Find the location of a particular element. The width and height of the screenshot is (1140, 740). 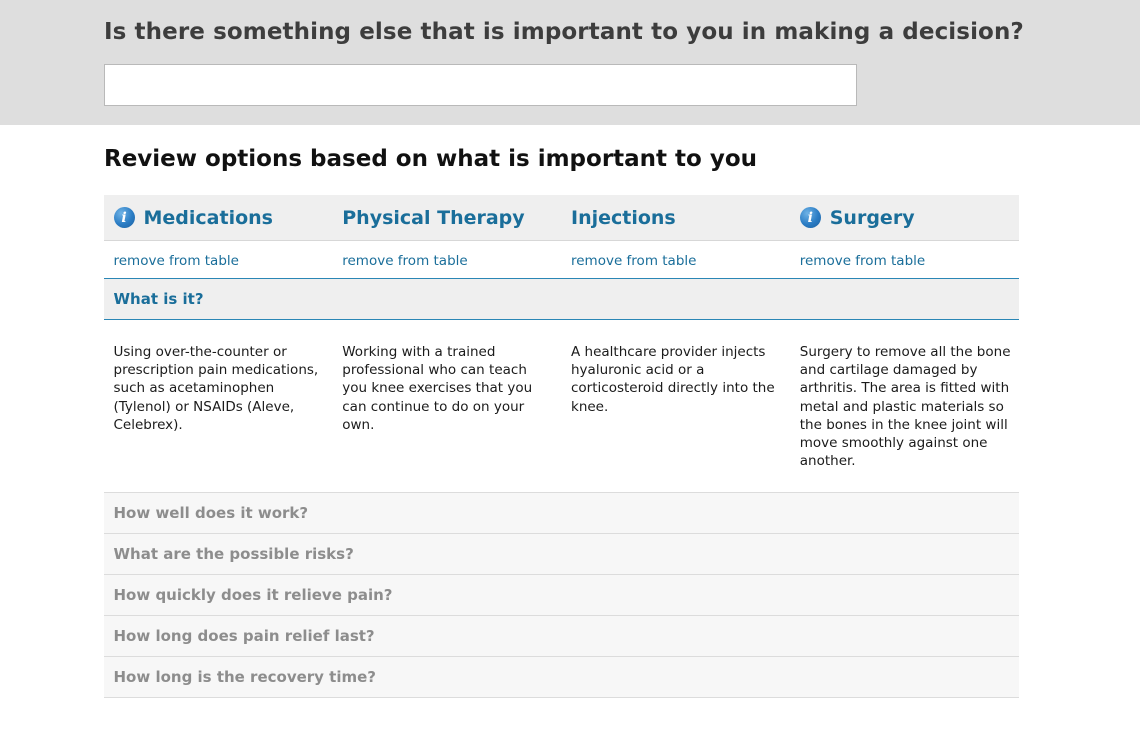

option-name: Injections is located at coordinates (623, 217).